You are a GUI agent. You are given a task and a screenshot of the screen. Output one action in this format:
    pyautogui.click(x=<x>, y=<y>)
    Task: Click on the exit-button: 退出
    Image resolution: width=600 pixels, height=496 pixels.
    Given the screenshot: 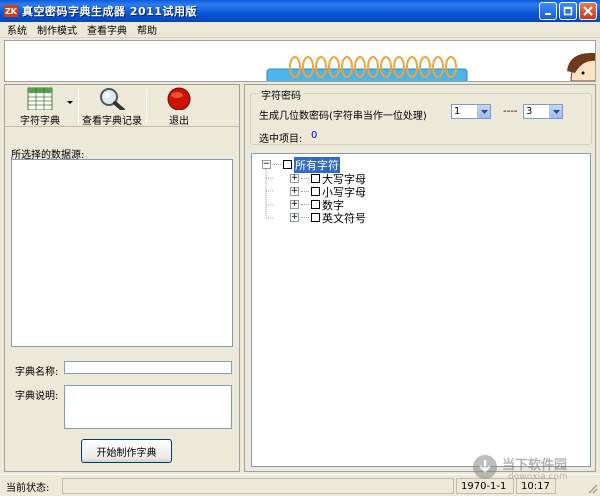 What is the action you would take?
    pyautogui.click(x=179, y=107)
    